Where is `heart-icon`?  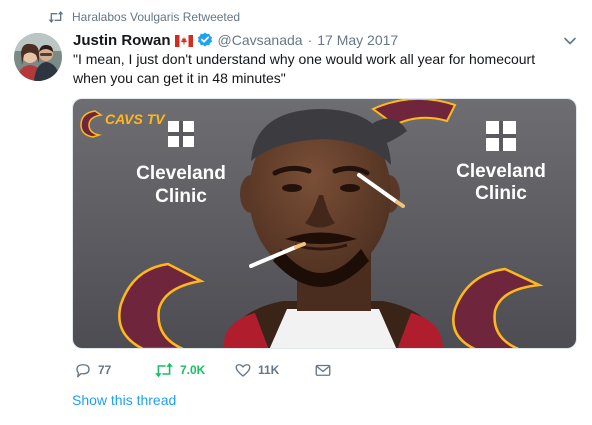 heart-icon is located at coordinates (243, 370).